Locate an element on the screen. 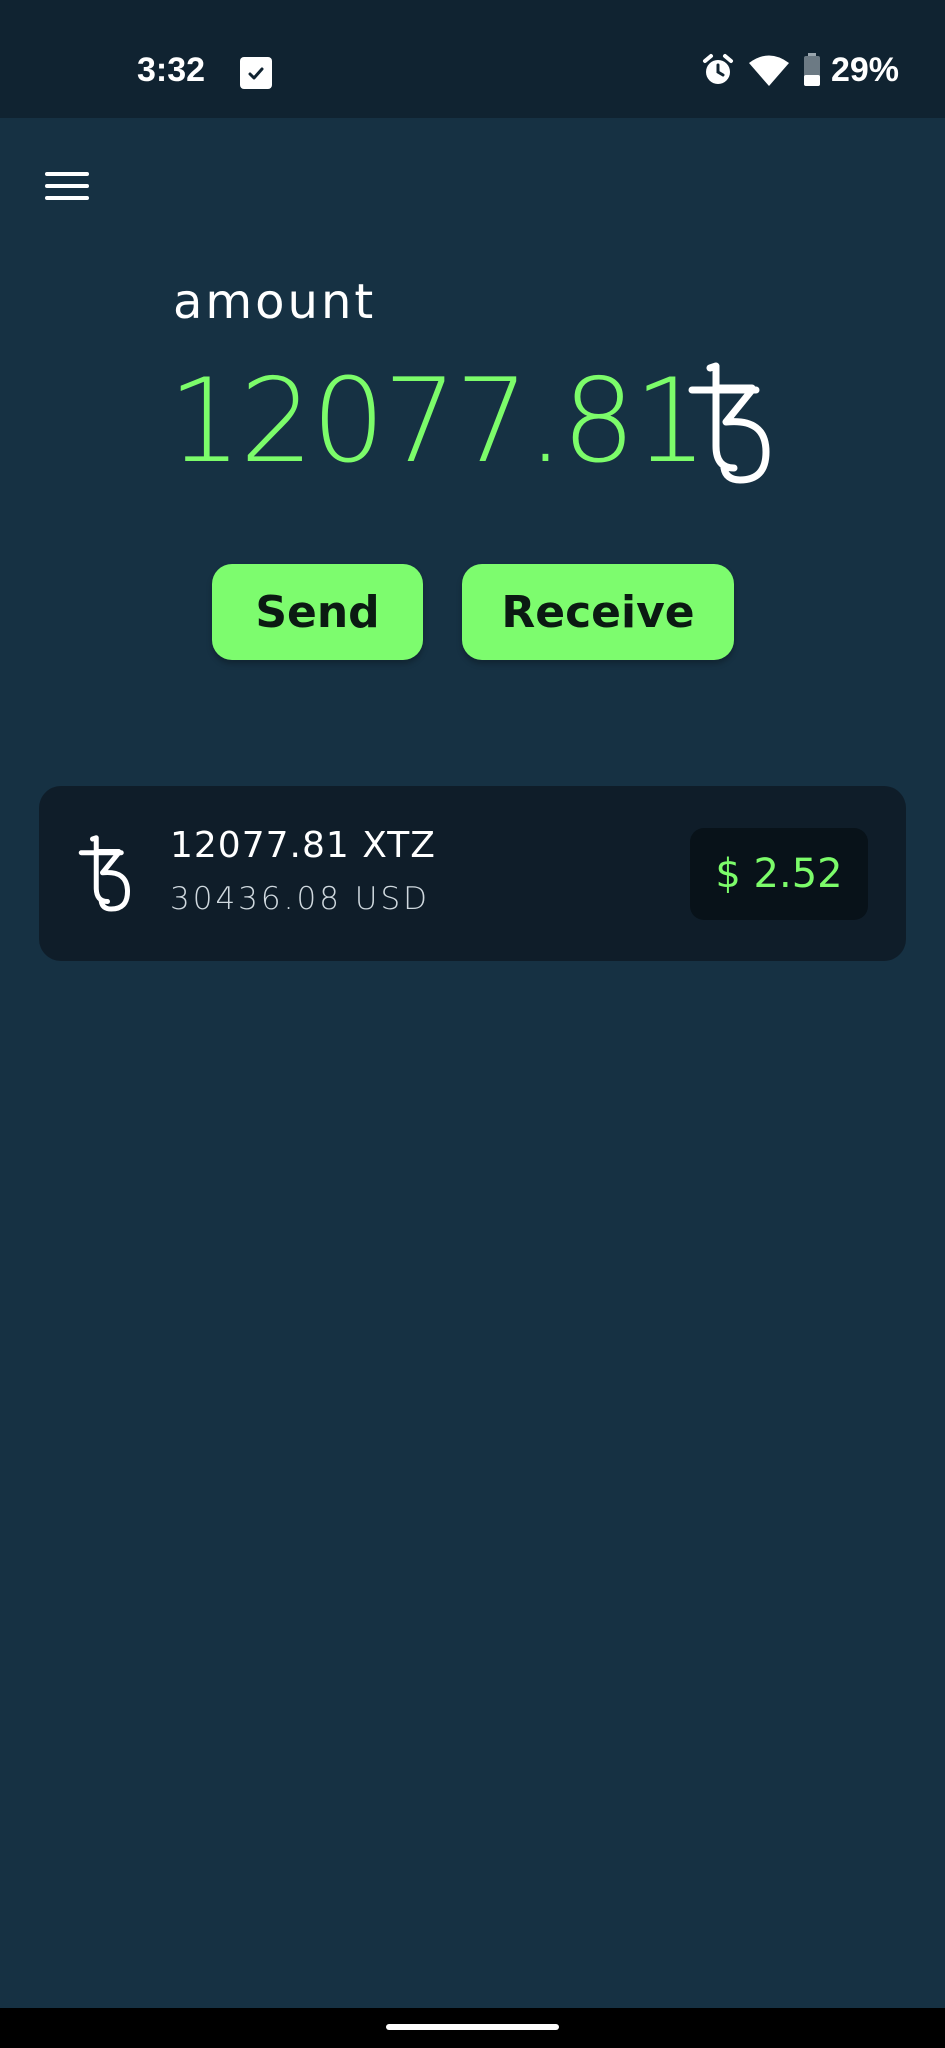 This screenshot has height=2048, width=945. checkbox-notification-icon is located at coordinates (256, 73).